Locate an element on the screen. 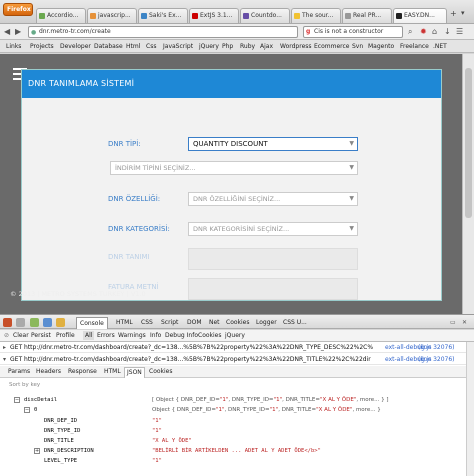  bookmark-links: Links is located at coordinates (13, 46).